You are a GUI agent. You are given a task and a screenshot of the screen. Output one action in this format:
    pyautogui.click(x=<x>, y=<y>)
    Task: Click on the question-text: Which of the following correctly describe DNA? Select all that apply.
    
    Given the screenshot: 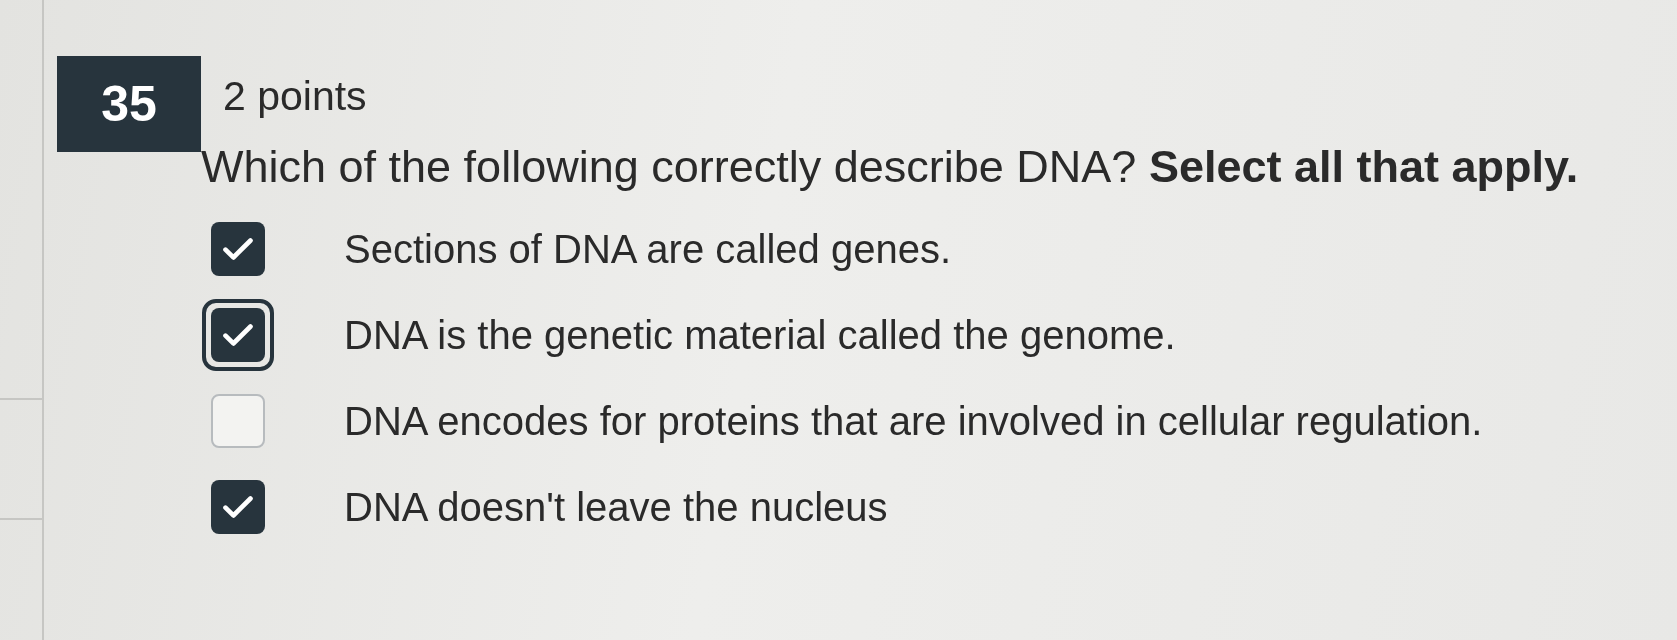 What is the action you would take?
    pyautogui.click(x=890, y=167)
    